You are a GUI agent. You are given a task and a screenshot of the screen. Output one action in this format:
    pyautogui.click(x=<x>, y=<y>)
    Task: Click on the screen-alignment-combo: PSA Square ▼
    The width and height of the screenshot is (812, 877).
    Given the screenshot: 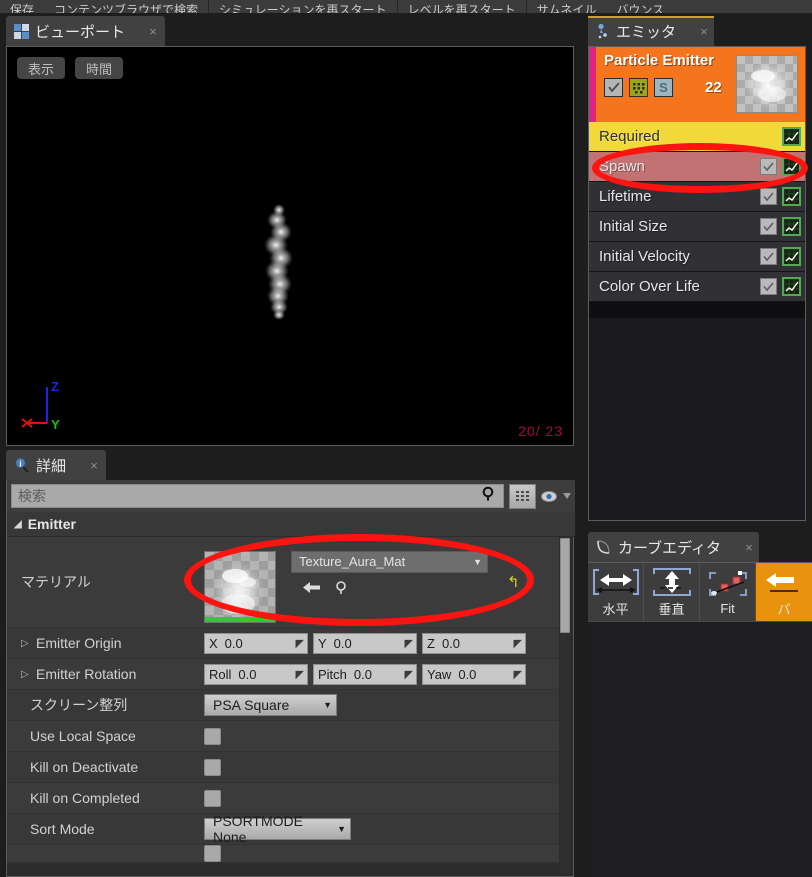 What is the action you would take?
    pyautogui.click(x=270, y=705)
    